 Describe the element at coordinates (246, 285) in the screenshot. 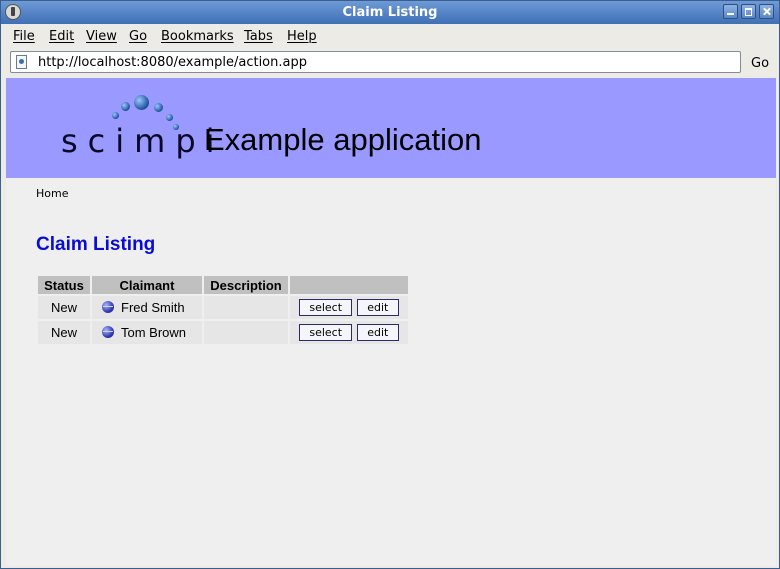

I see `column-header-description: Description` at that location.